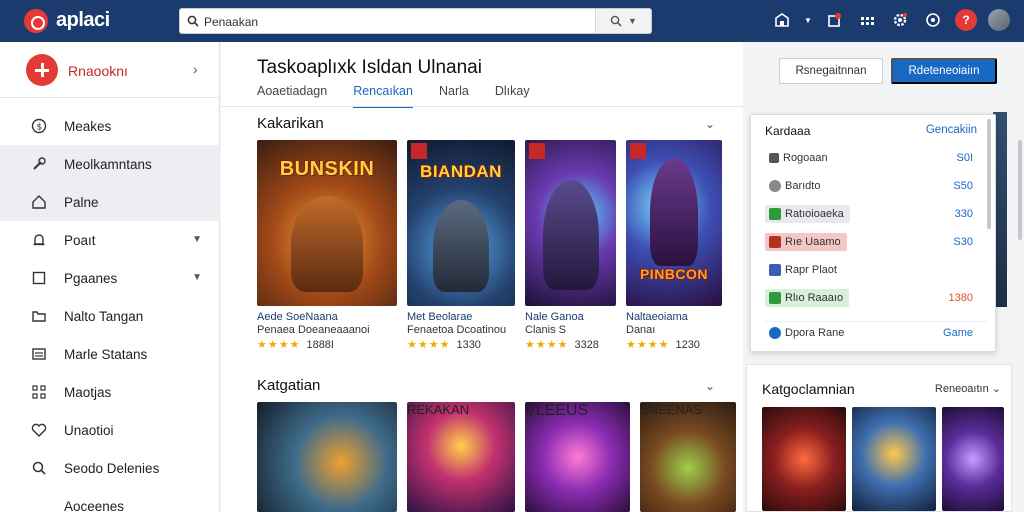 The image size is (1024, 512). I want to click on grid-icon, so click(39, 392).